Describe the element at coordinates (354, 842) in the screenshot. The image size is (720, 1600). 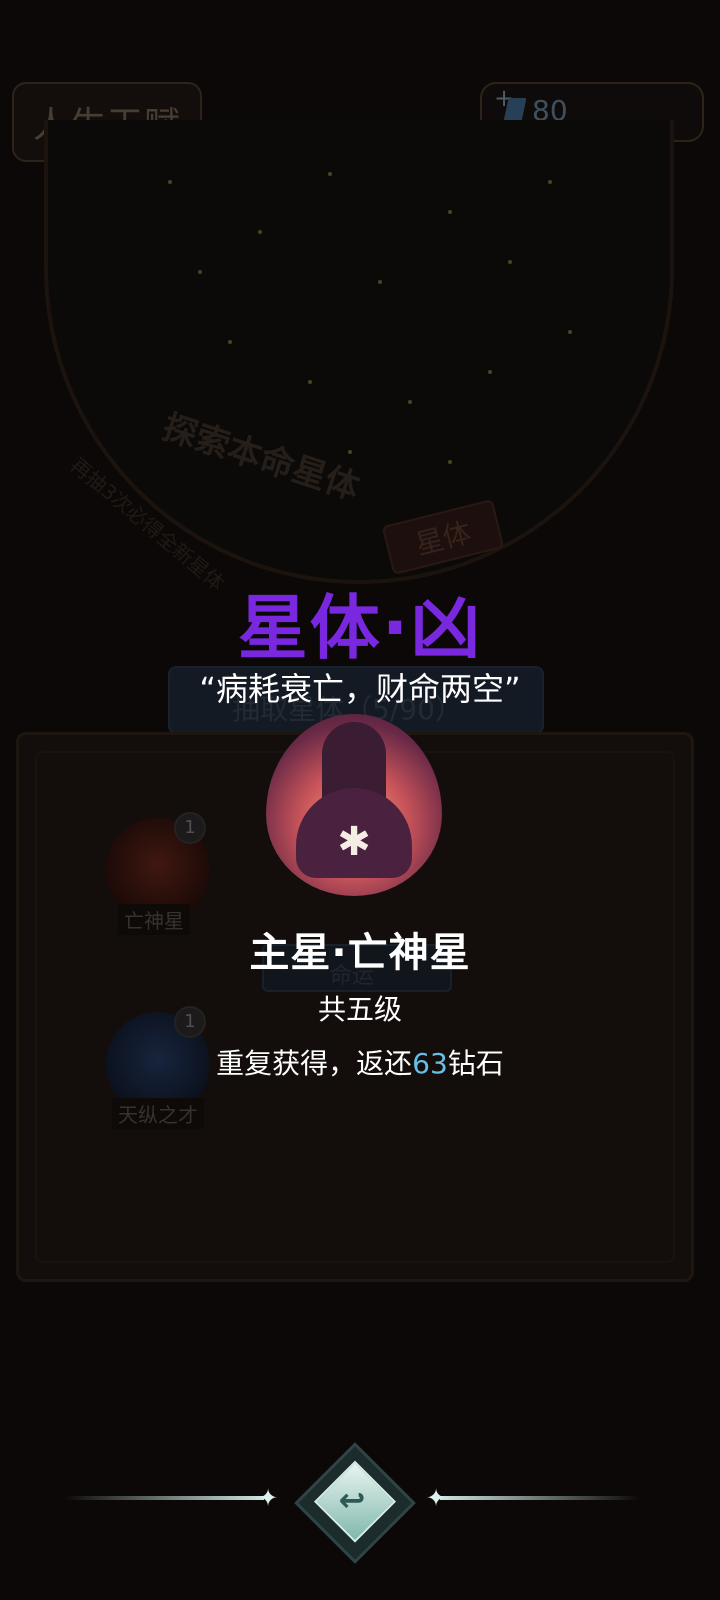
I see `glyph-icon: ✱` at that location.